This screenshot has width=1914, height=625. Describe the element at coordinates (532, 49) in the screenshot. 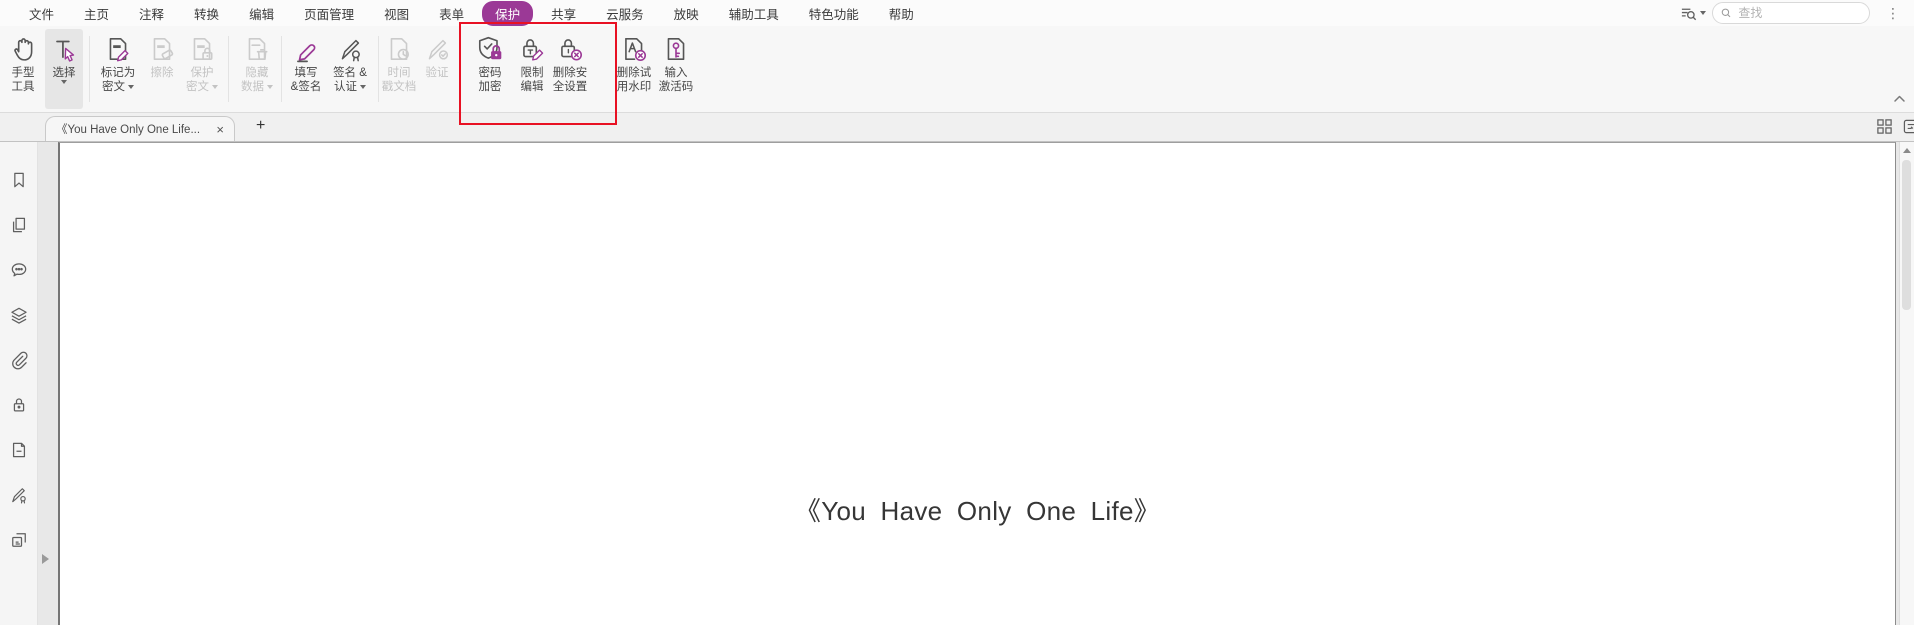

I see `lock-pencil-icon` at that location.